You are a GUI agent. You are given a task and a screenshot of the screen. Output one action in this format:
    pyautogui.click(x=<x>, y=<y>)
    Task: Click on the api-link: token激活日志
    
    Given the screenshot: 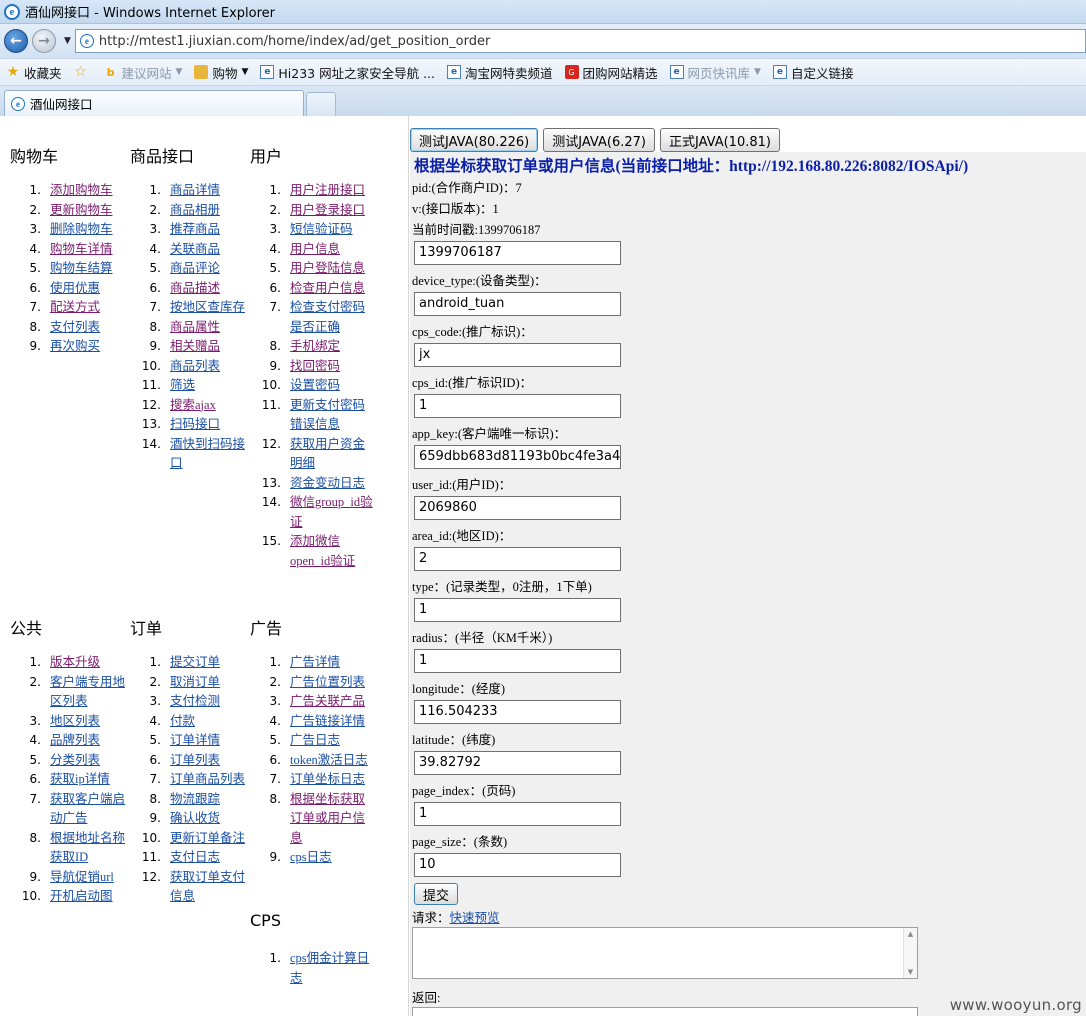 What is the action you would take?
    pyautogui.click(x=329, y=761)
    